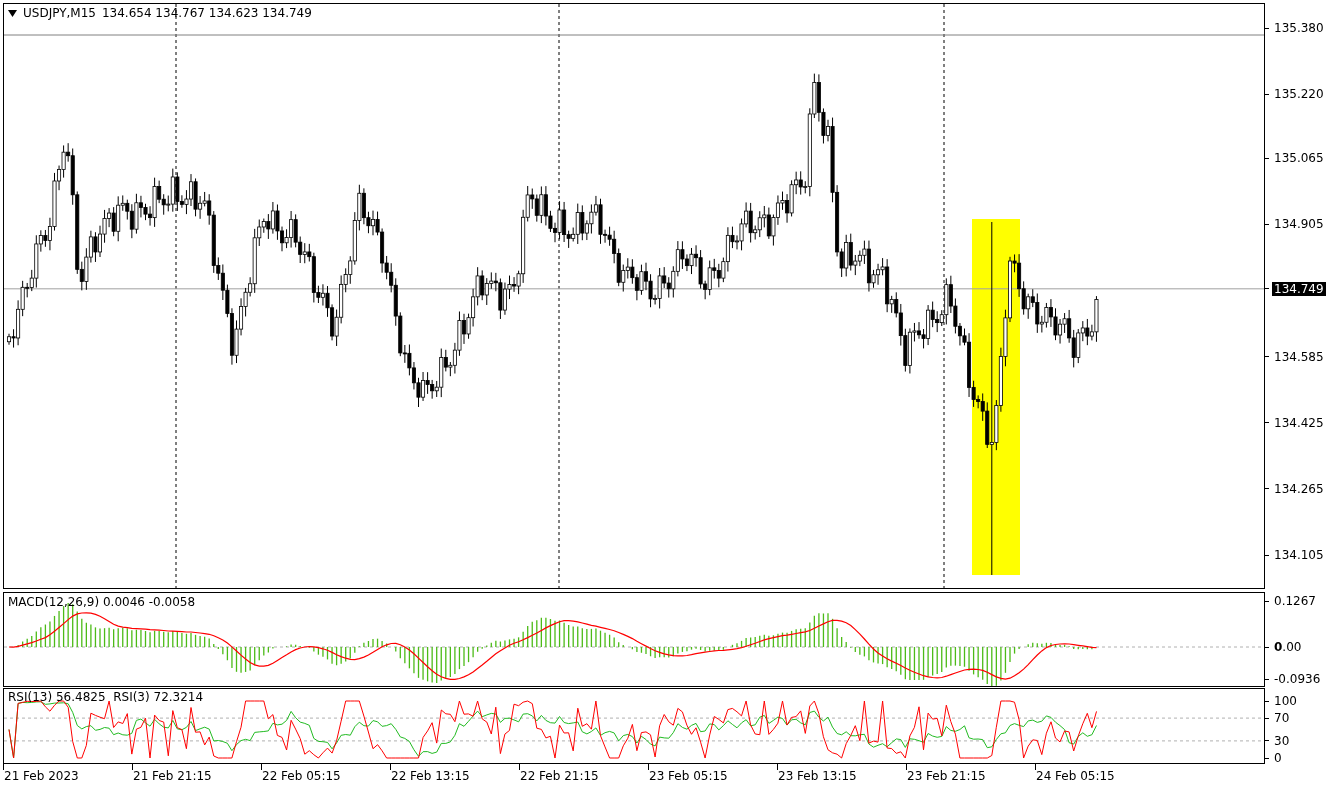 The width and height of the screenshot is (1343, 795). Describe the element at coordinates (1295, 601) in the screenshot. I see `macd-tick-label: 0.1267` at that location.